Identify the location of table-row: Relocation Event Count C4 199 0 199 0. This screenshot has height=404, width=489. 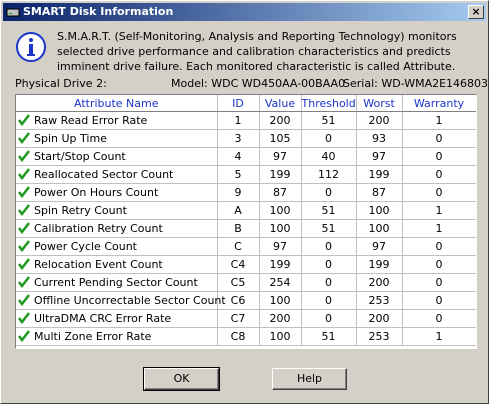
(246, 264).